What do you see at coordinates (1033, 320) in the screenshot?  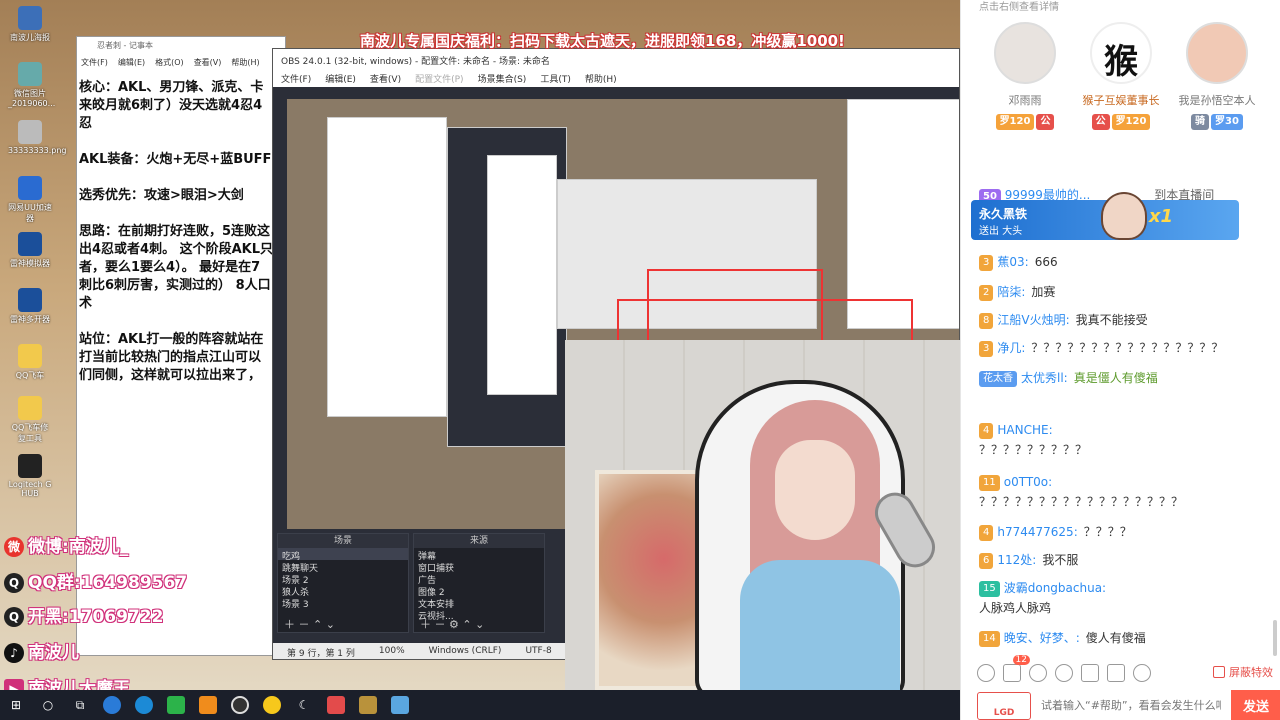 I see `chat-user: 江船V火烛明:` at bounding box center [1033, 320].